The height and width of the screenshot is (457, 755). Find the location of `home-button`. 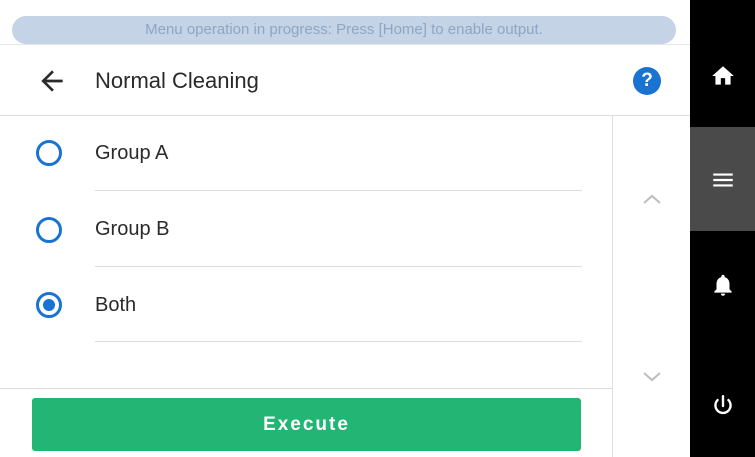

home-button is located at coordinates (722, 75).